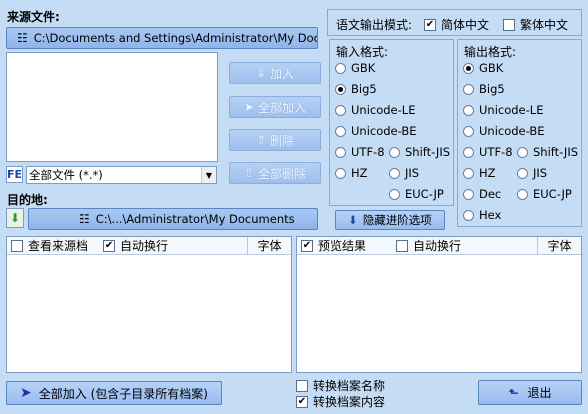 This screenshot has width=588, height=414. I want to click on input-radio-hz: HZ, so click(351, 173).